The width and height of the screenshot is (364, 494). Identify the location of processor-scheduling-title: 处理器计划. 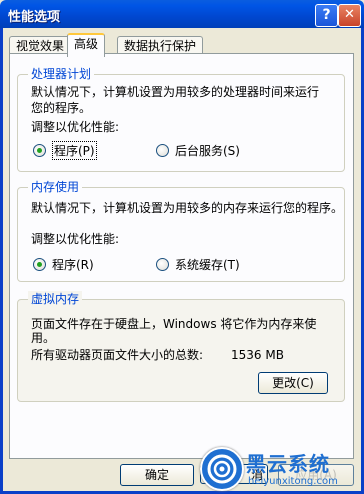
(61, 74).